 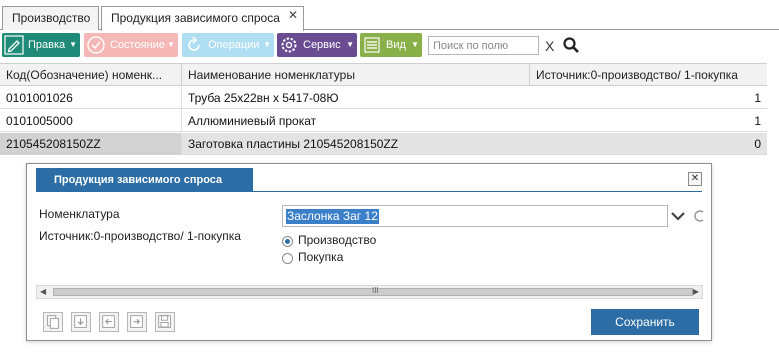 I want to click on nomenclature-label: Номенклатура, so click(x=79, y=214).